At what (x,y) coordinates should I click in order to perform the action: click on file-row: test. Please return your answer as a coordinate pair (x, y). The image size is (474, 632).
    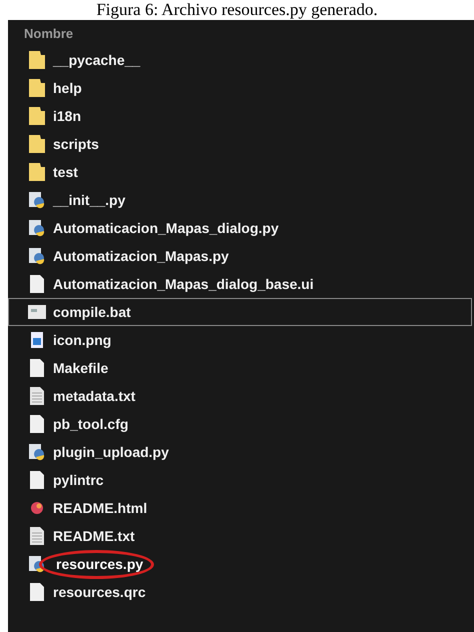
    Looking at the image, I should click on (241, 172).